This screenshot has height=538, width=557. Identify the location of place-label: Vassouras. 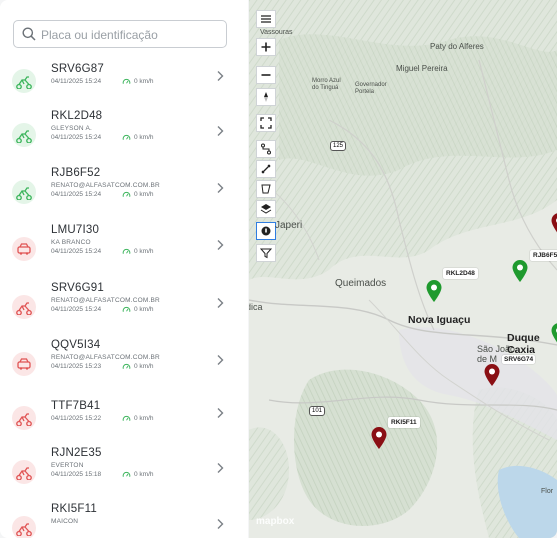
(276, 32).